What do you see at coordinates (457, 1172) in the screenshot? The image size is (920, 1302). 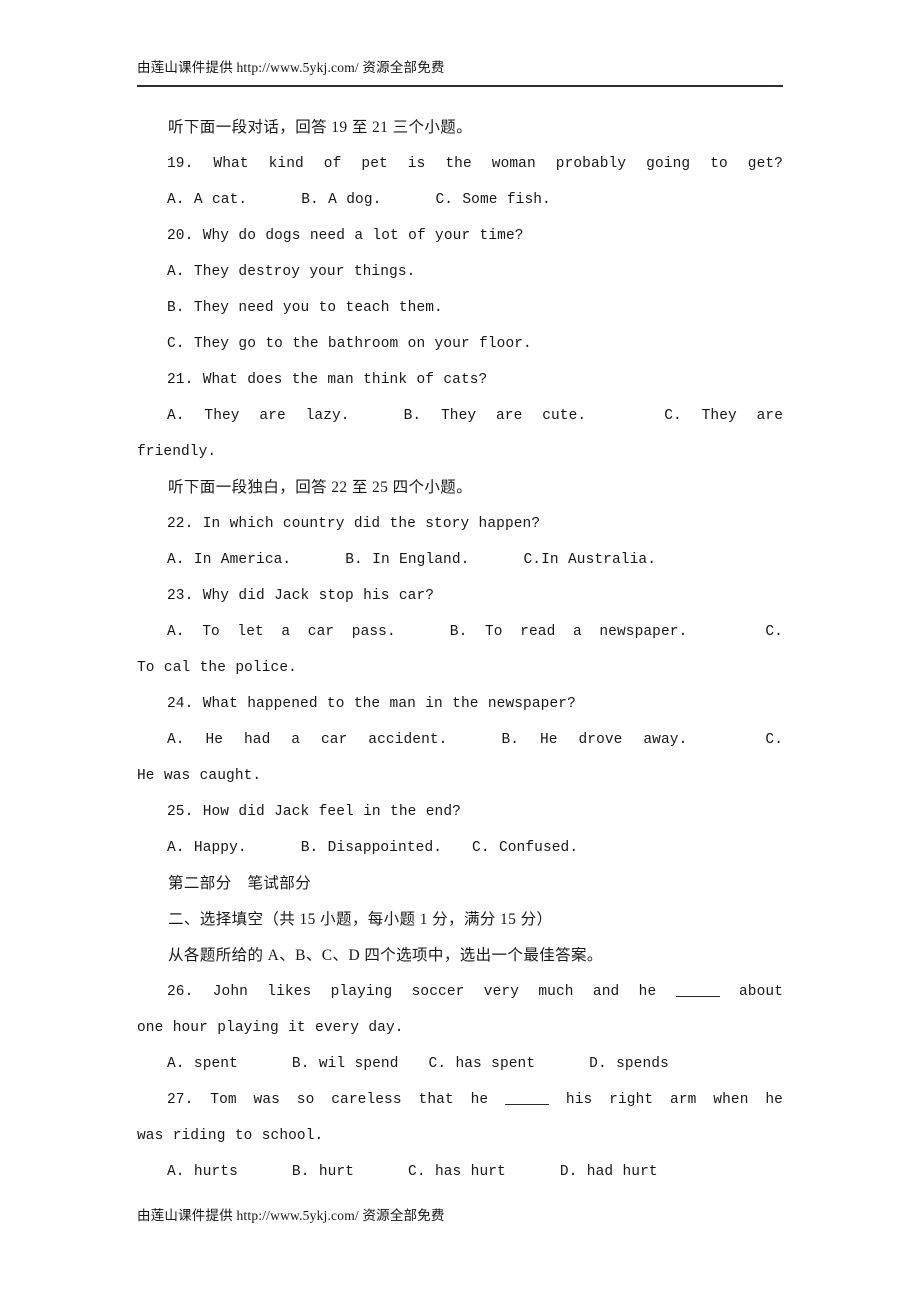 I see `option-27-c: C. has hurt` at bounding box center [457, 1172].